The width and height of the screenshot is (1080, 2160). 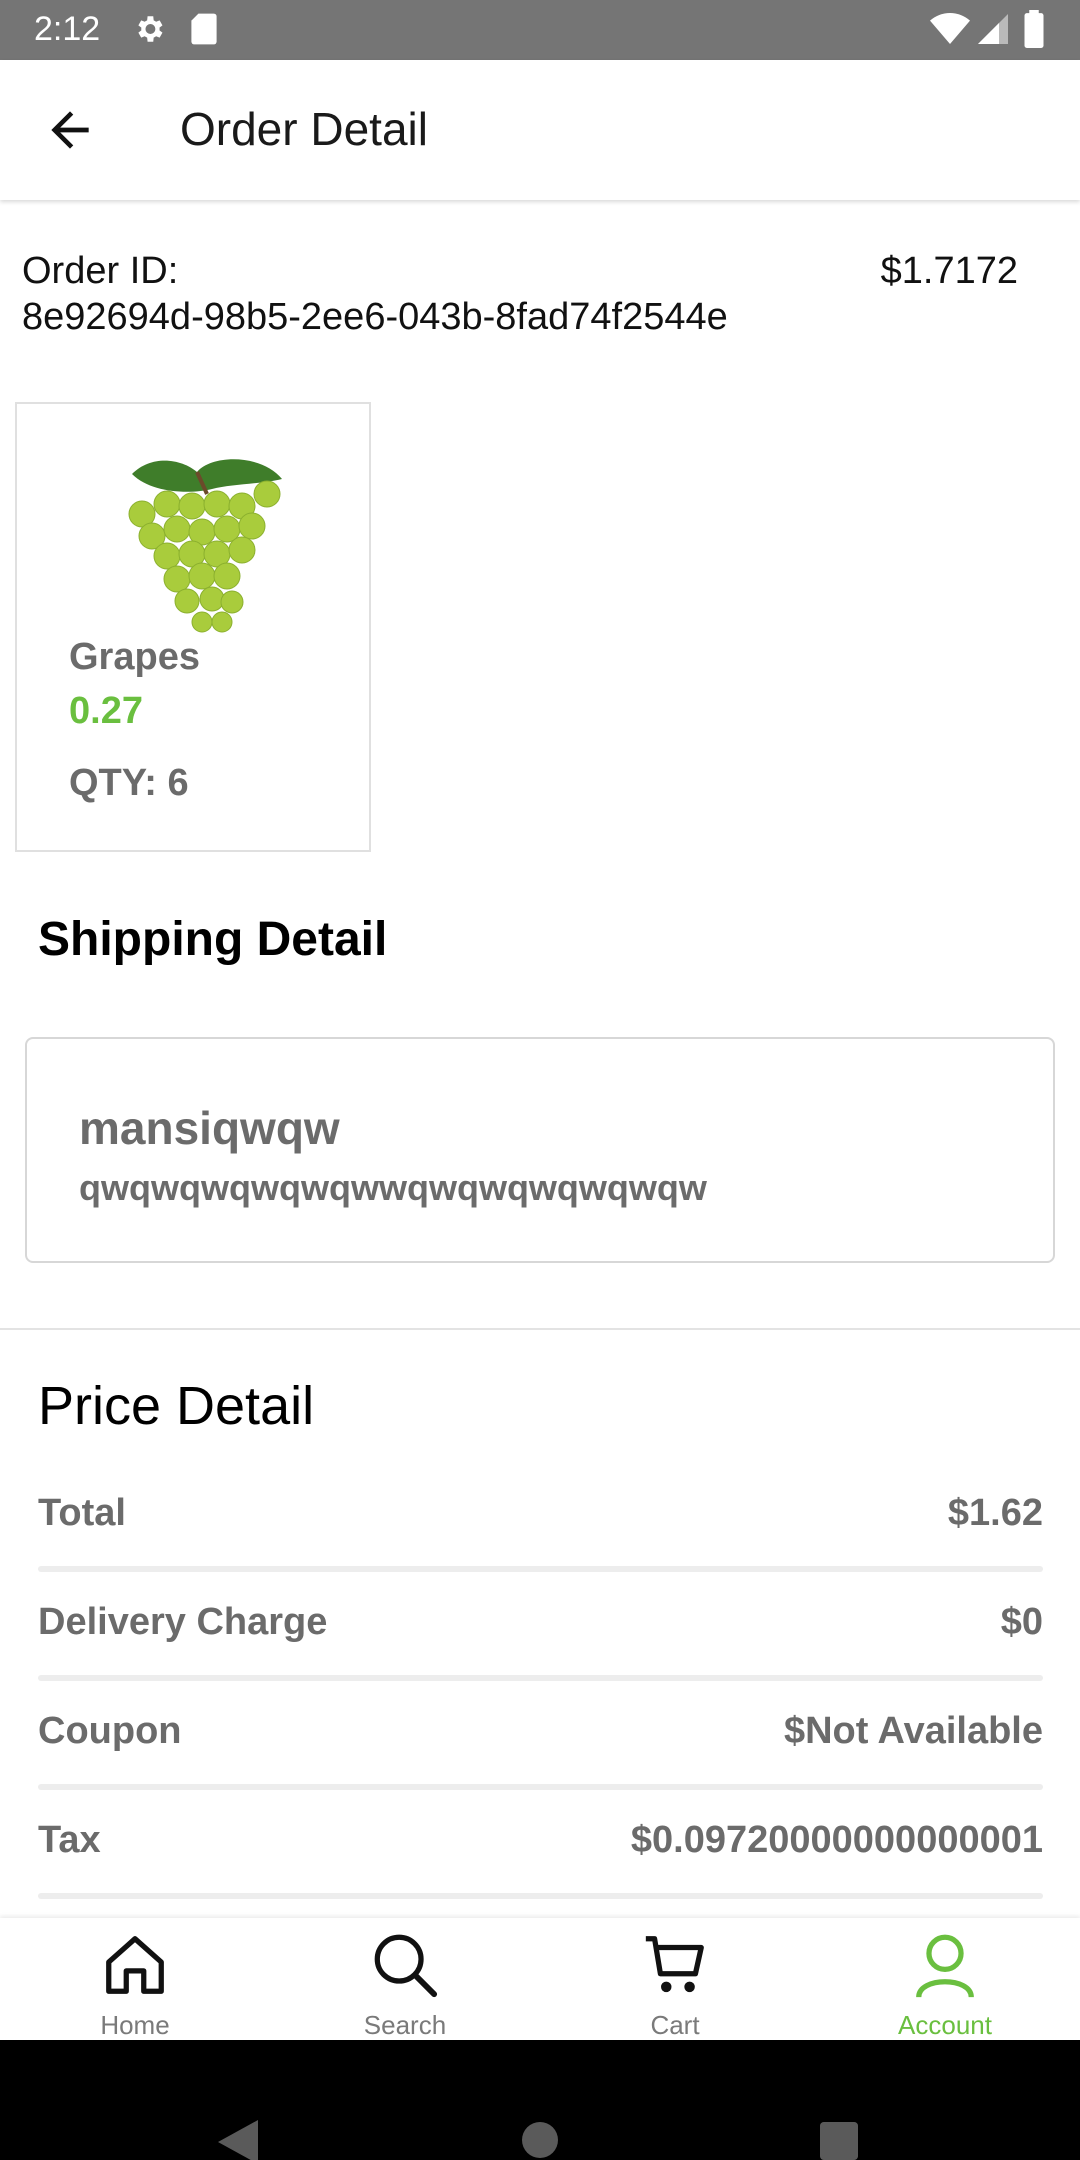 I want to click on search-icon, so click(x=406, y=1966).